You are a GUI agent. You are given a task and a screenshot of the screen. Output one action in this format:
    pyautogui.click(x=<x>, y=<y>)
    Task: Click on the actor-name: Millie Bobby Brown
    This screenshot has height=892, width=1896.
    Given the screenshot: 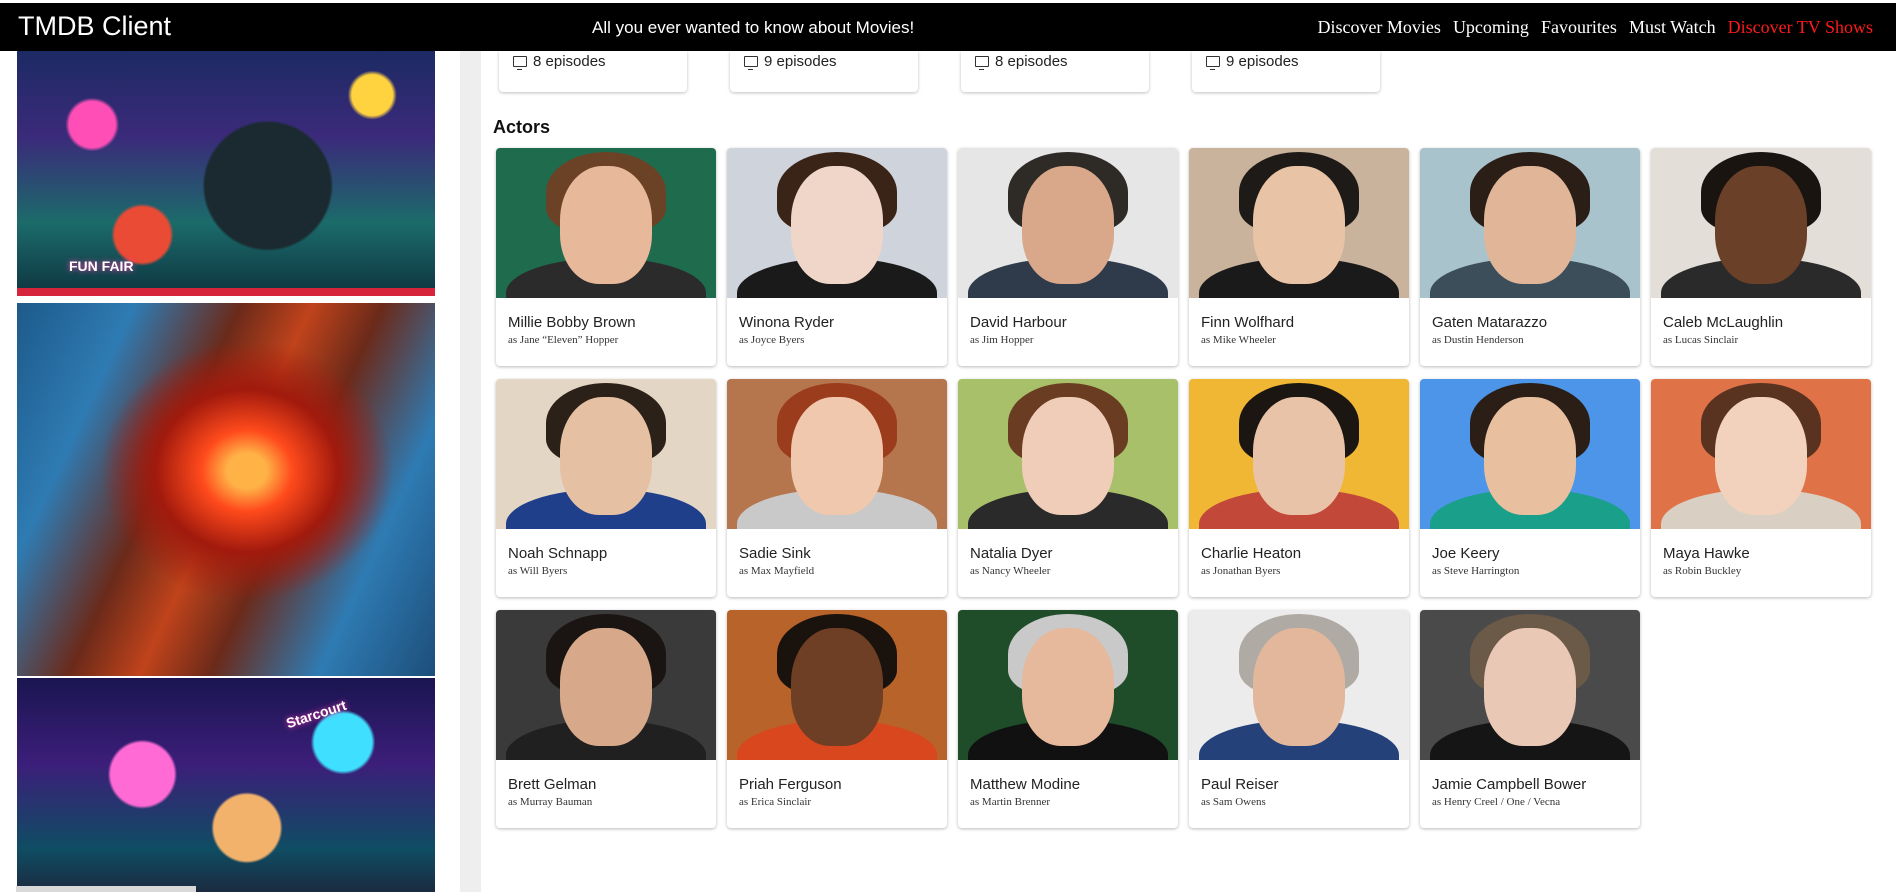 What is the action you would take?
    pyautogui.click(x=572, y=322)
    